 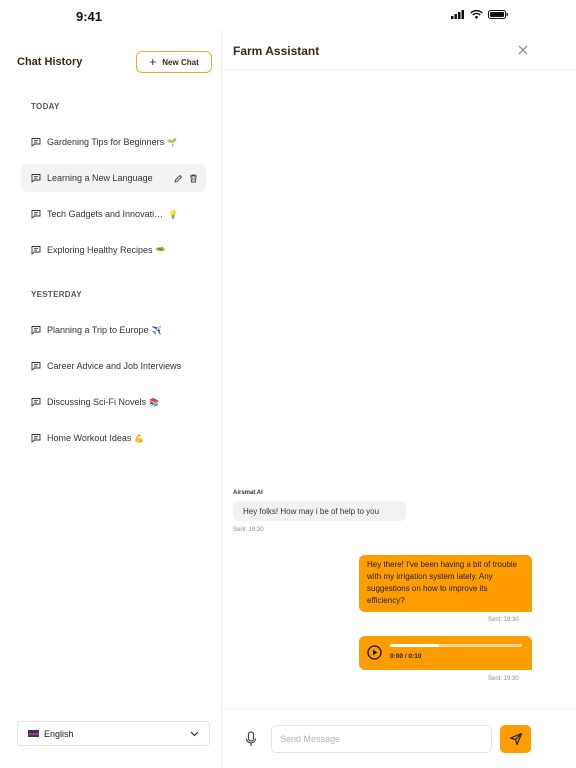 I want to click on send-icon, so click(x=515, y=739).